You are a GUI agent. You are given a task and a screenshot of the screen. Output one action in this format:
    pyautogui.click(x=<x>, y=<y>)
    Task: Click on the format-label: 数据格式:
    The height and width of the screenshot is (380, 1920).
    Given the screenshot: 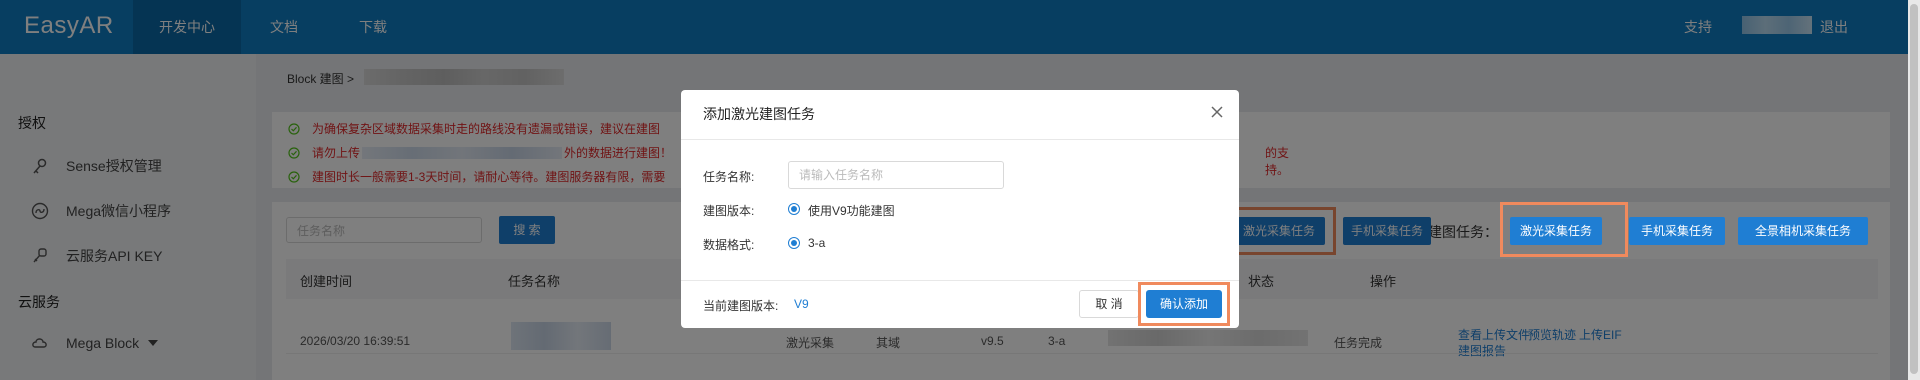 What is the action you would take?
    pyautogui.click(x=729, y=245)
    